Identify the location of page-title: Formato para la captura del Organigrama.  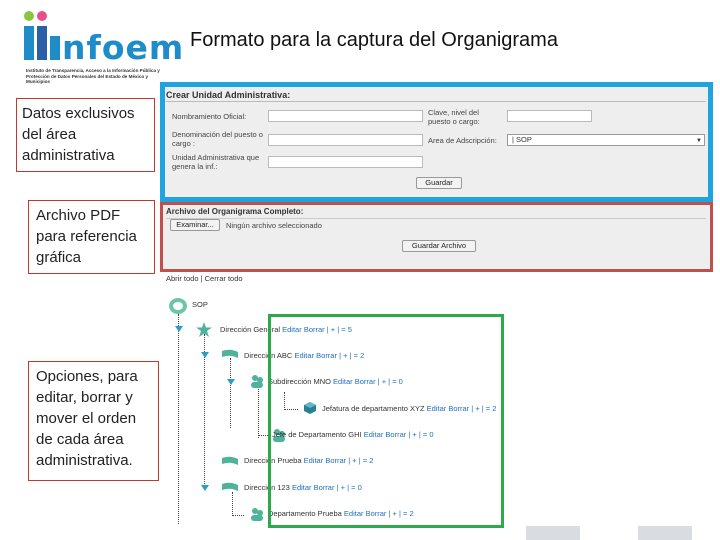
(374, 40).